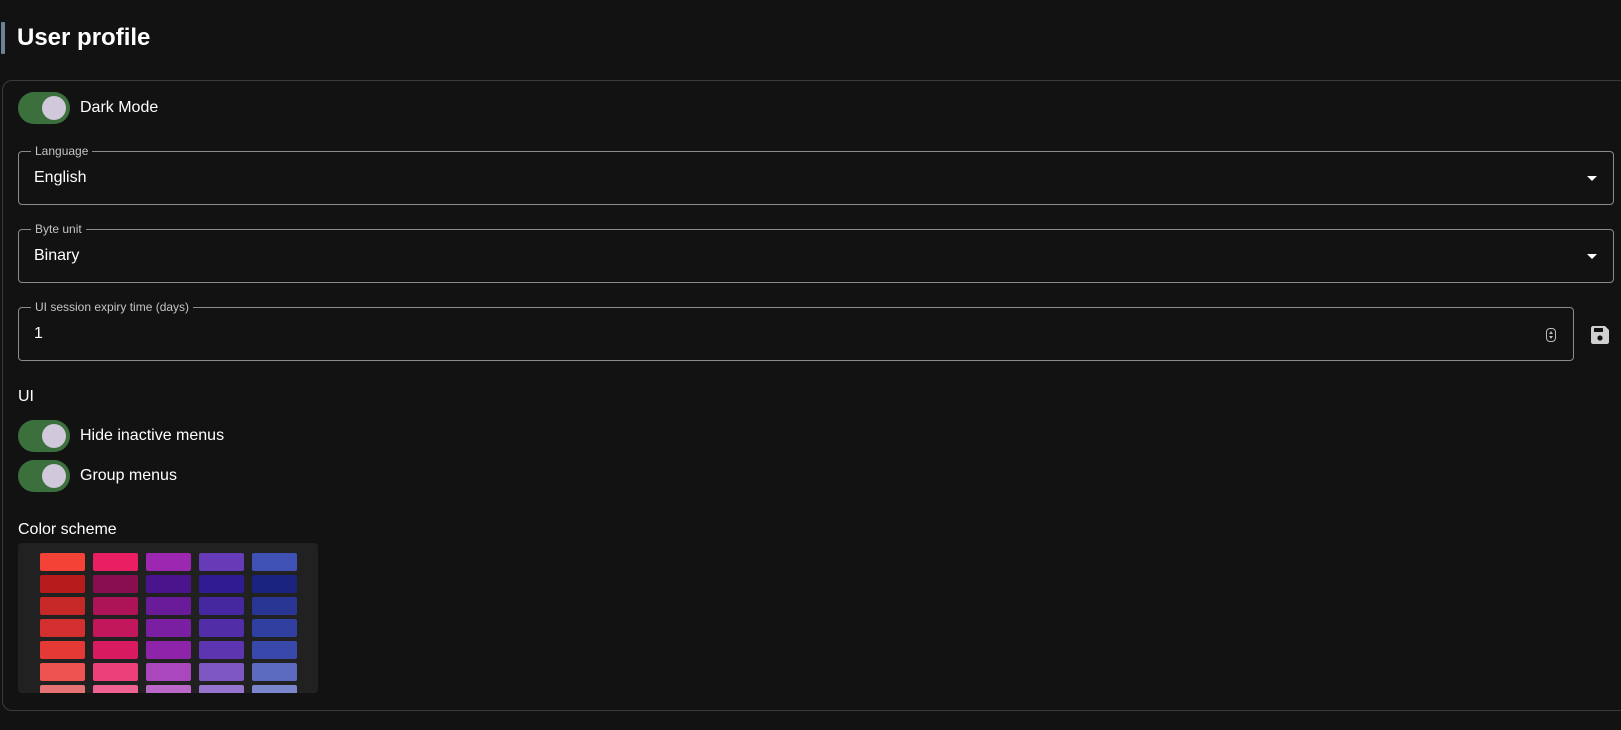  Describe the element at coordinates (57, 255) in the screenshot. I see `byte-unit-value: Binary` at that location.